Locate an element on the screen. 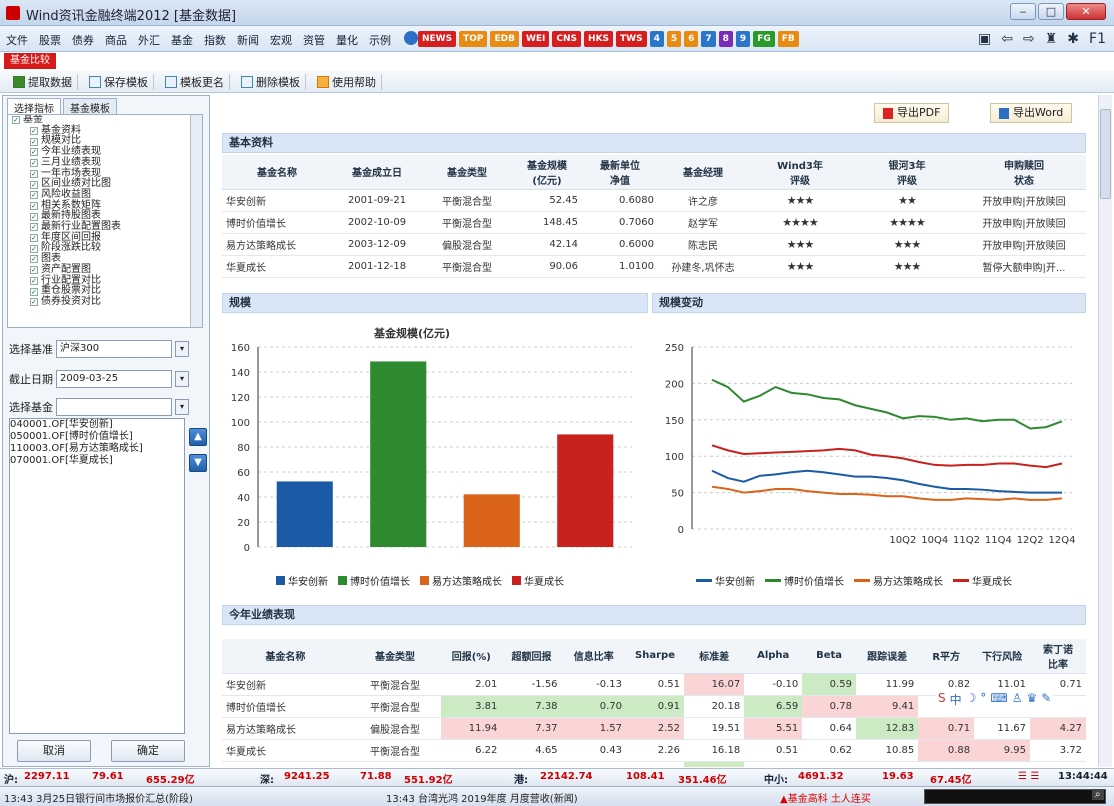 This screenshot has width=1114, height=806. menu-item: 资管 is located at coordinates (314, 40).